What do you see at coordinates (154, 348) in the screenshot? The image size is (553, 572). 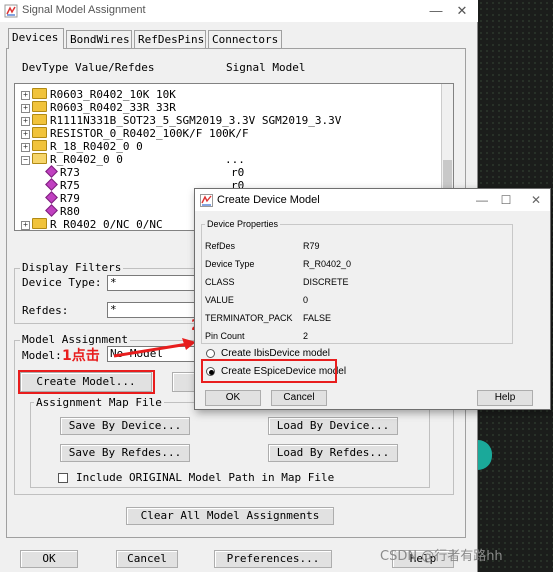 I see `annotation-arrow` at bounding box center [154, 348].